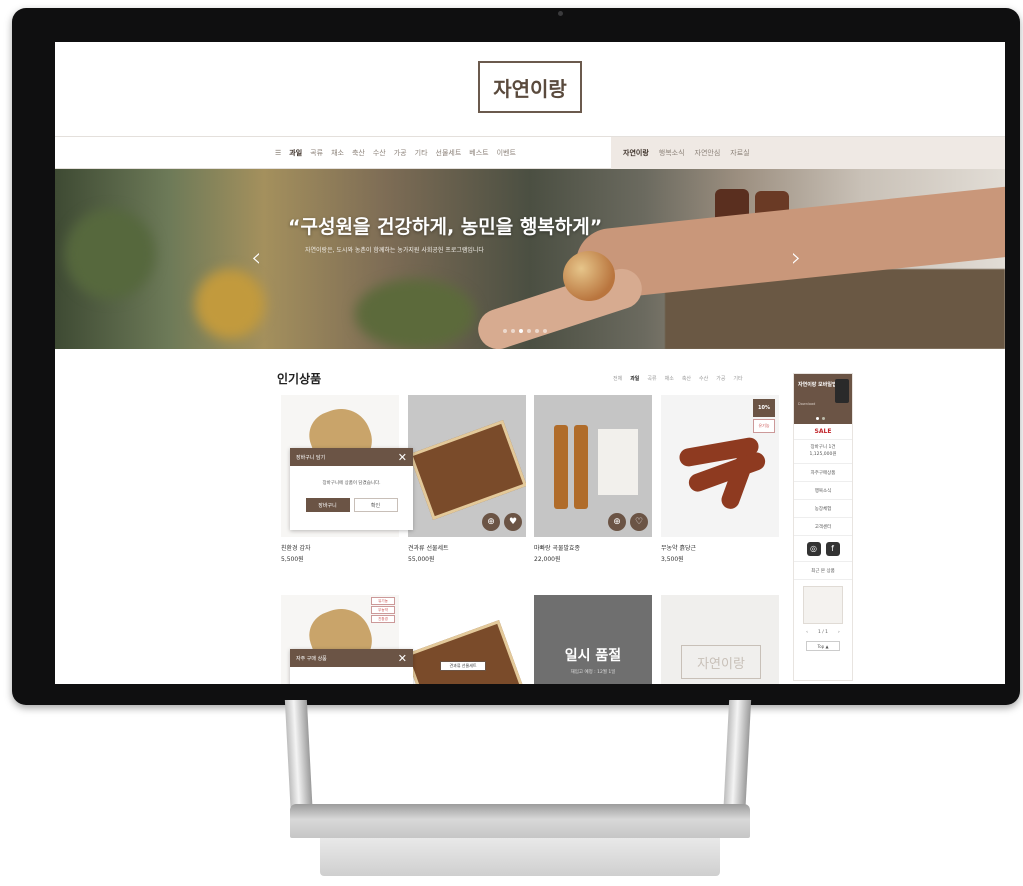 This screenshot has width=1023, height=886. I want to click on soldout-subtext: 재입고 예정 : 12월 1일, so click(593, 672).